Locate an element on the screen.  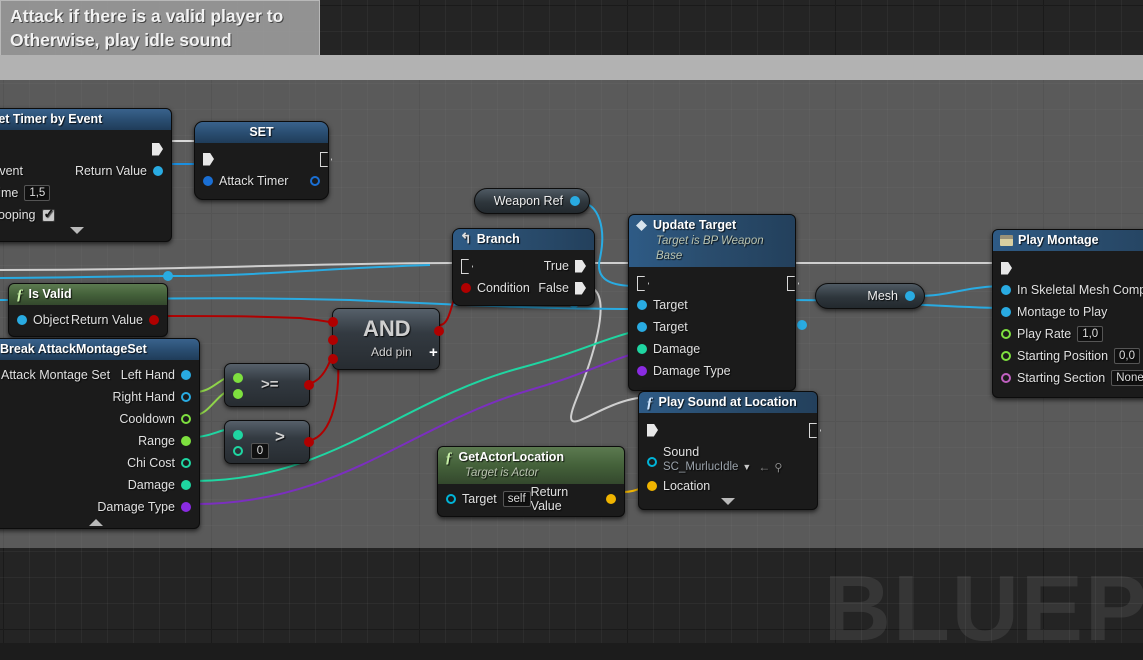
node-header: ƒ Play Sound at Location is located at coordinates (728, 402).